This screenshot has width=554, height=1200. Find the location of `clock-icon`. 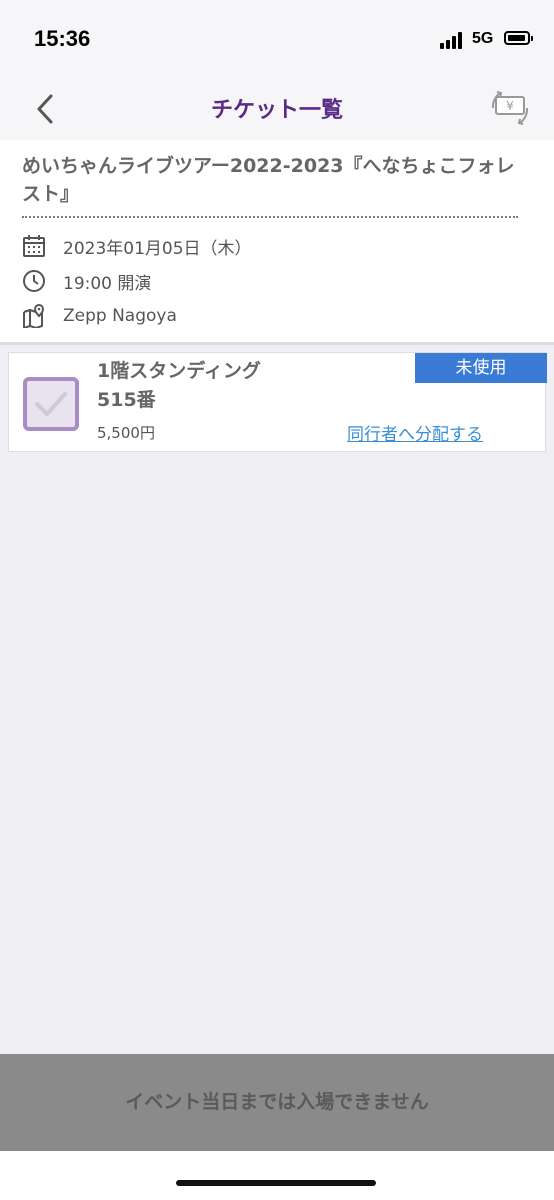

clock-icon is located at coordinates (34, 281).